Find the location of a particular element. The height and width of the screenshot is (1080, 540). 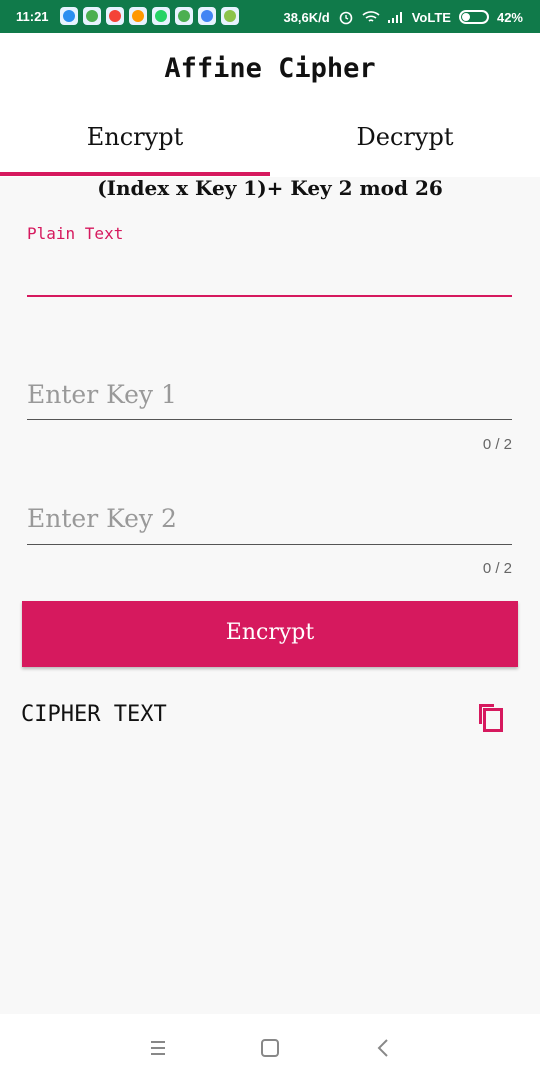

whatsapp-icon is located at coordinates (161, 16).